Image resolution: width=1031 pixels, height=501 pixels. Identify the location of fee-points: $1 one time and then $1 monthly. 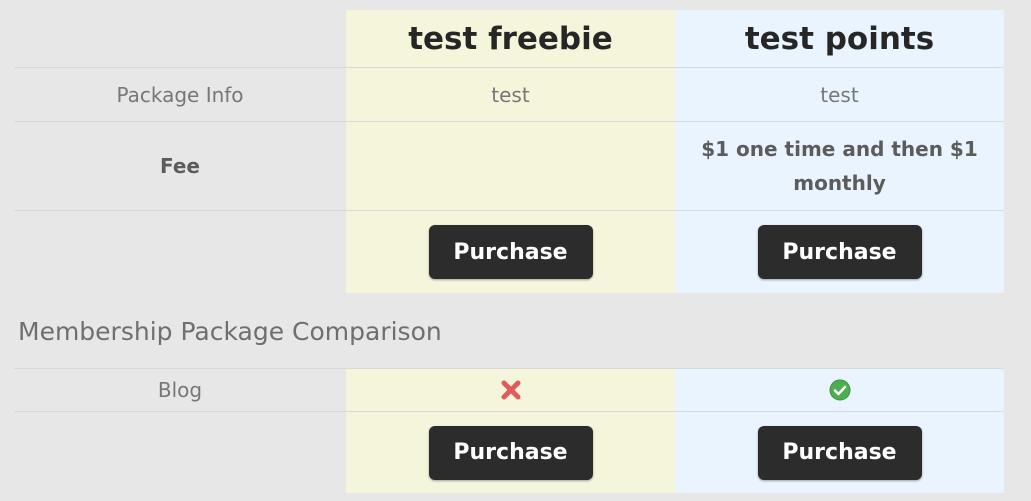
(839, 166).